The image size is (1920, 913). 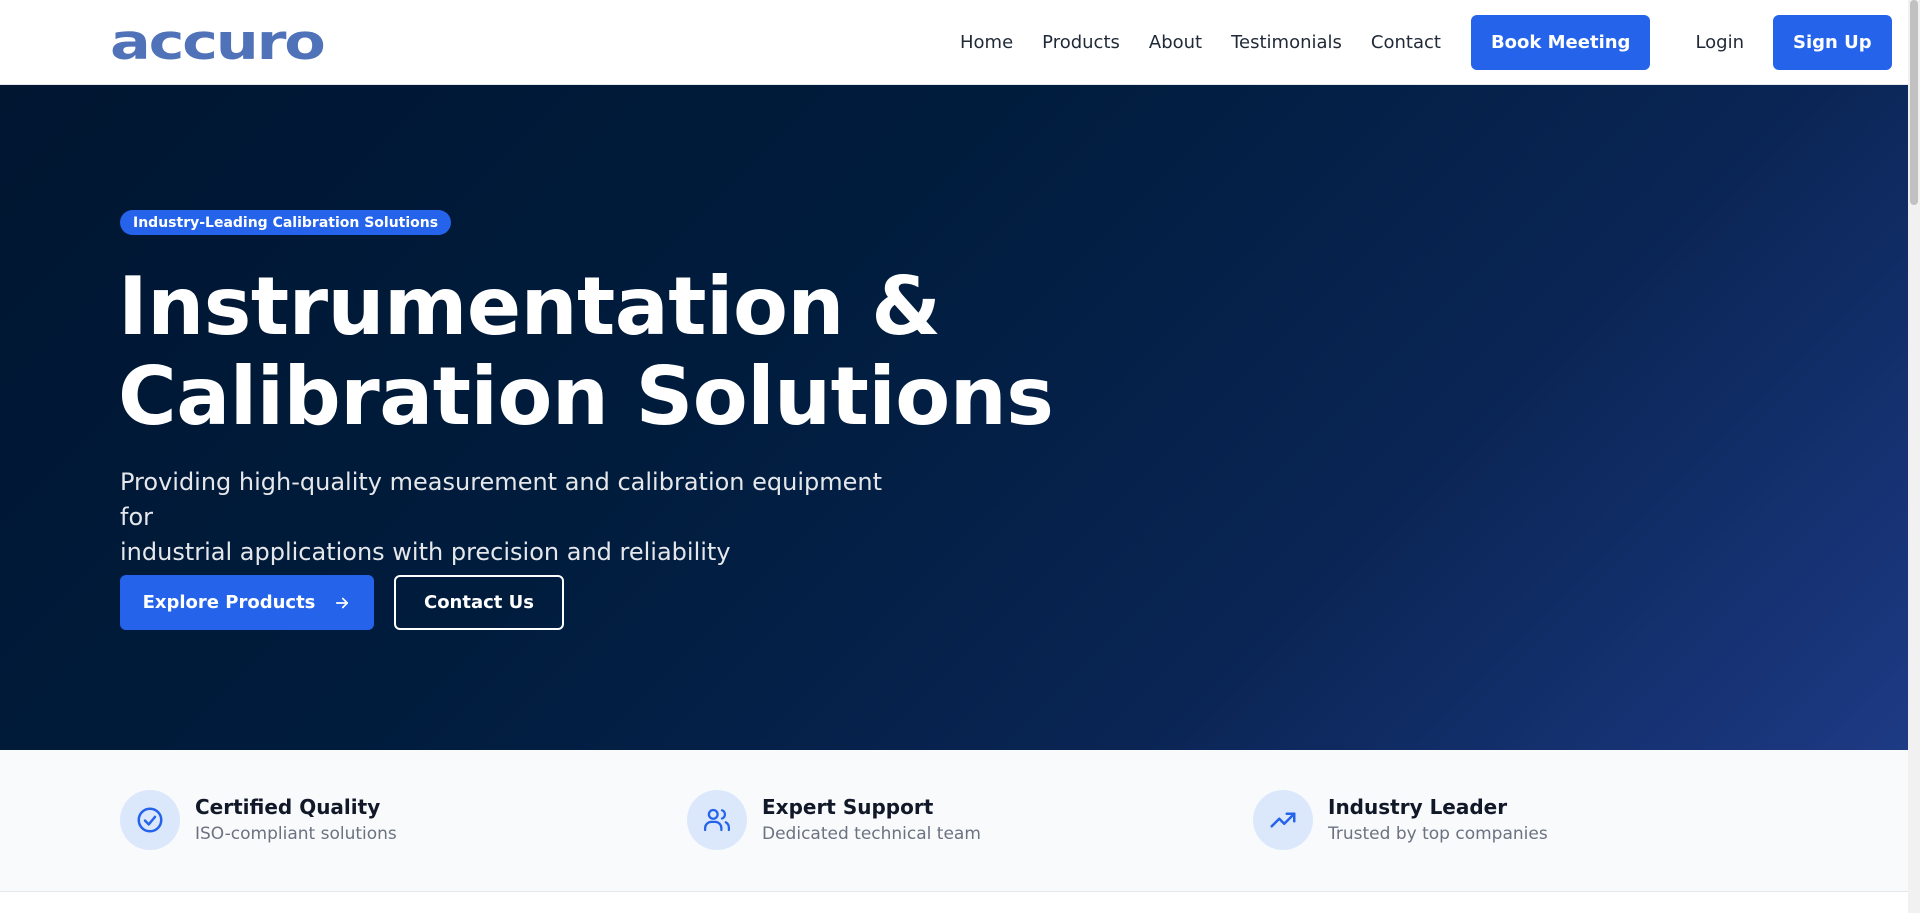 What do you see at coordinates (1418, 807) in the screenshot?
I see `feature-title: Industry Leader` at bounding box center [1418, 807].